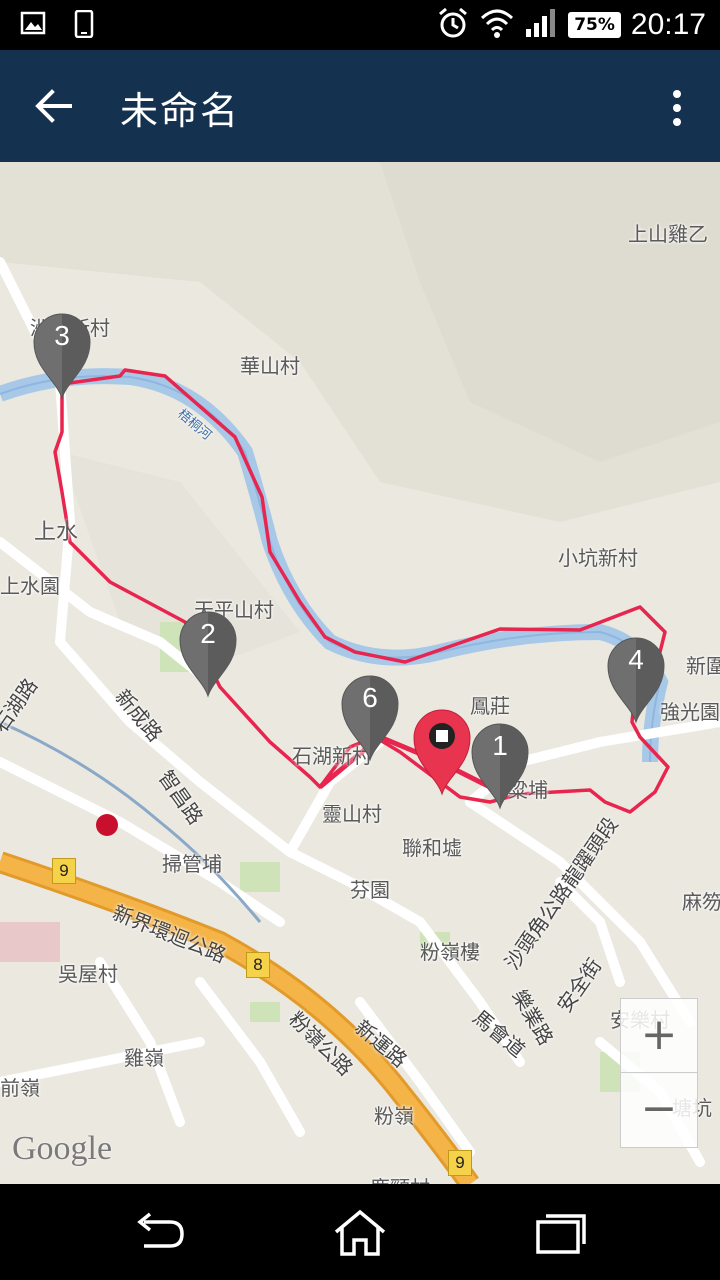  I want to click on route-shield: 8, so click(258, 965).